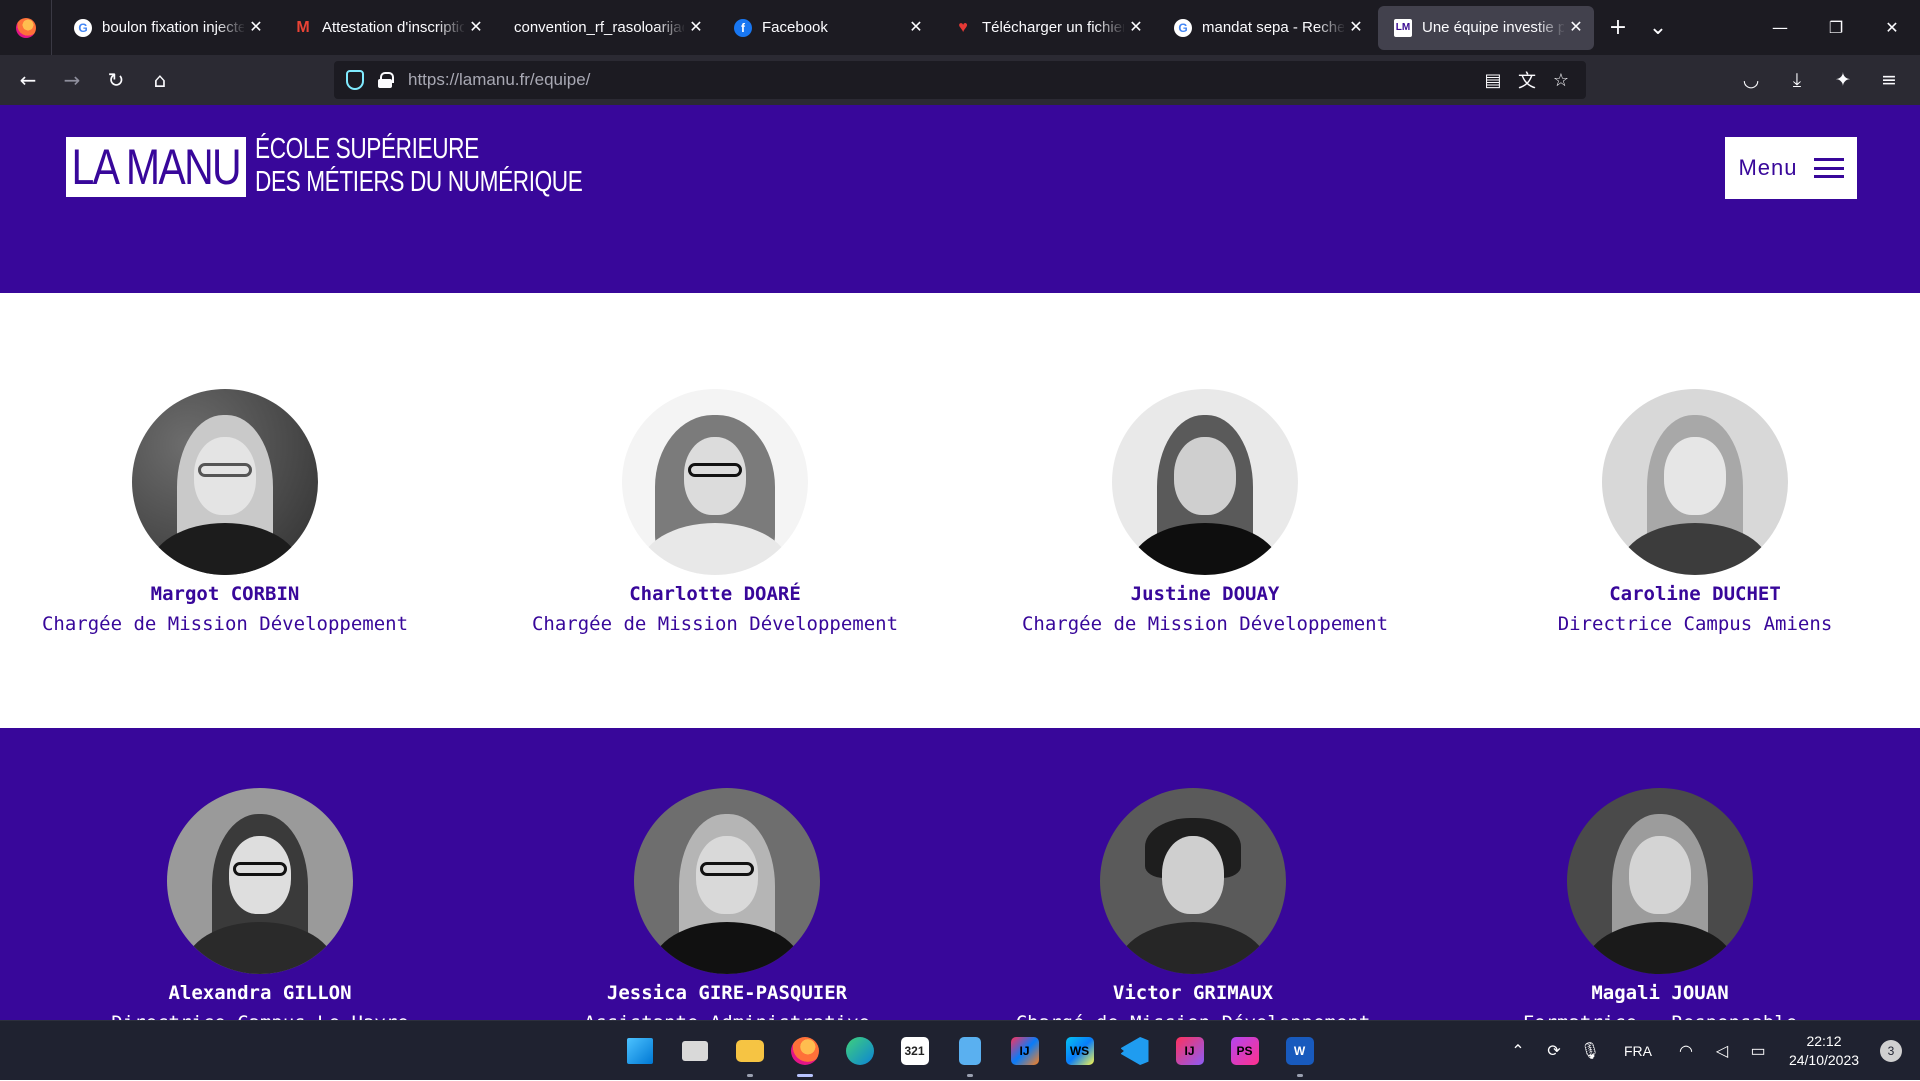  What do you see at coordinates (1046, 27) in the screenshot?
I see `tab-telecharger: ♥ Télécharger un fichier ✕` at bounding box center [1046, 27].